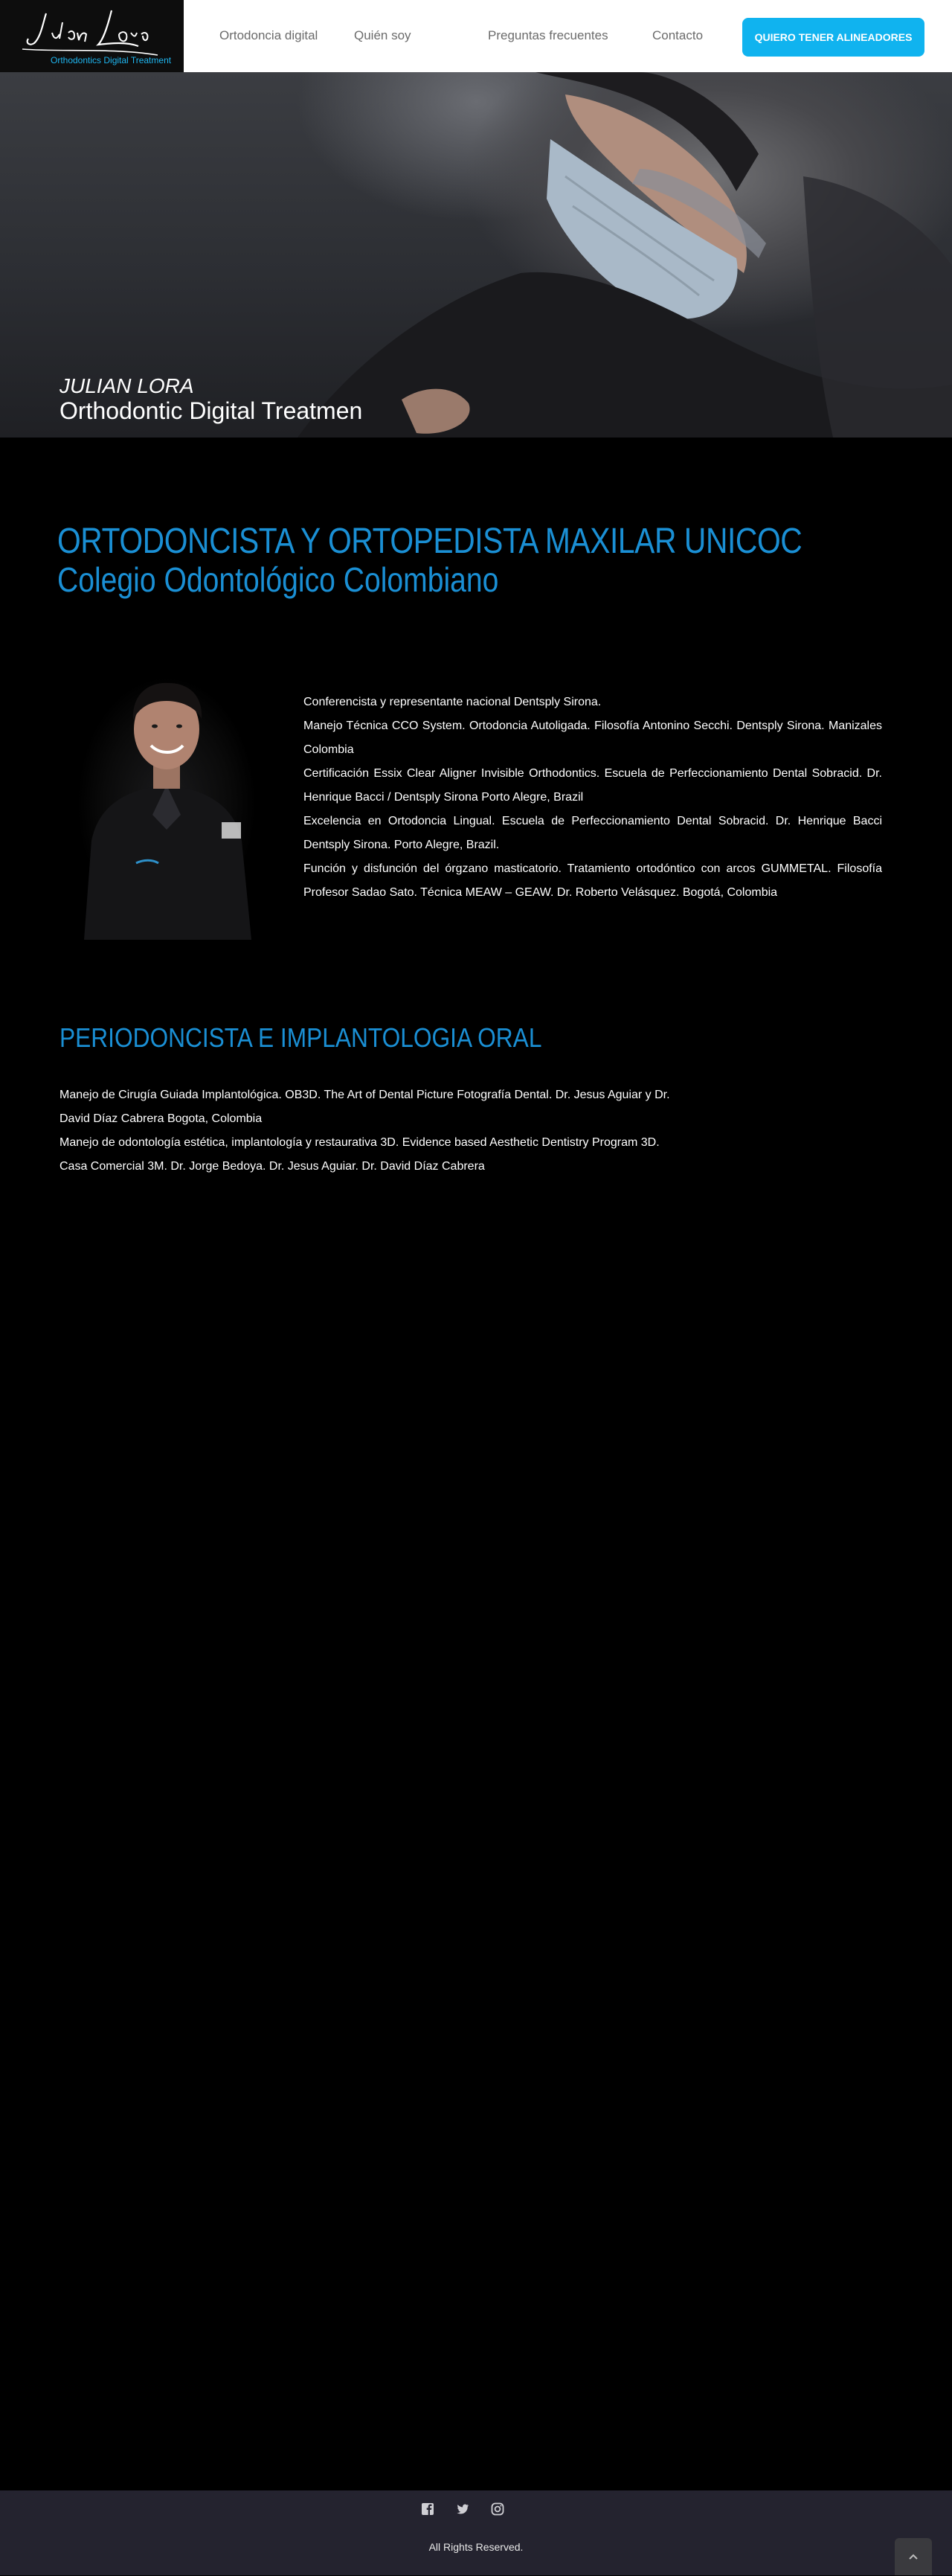 This screenshot has height=2576, width=952. What do you see at coordinates (92, 36) in the screenshot?
I see `site-logo: Orthodontics Digital Treatment` at bounding box center [92, 36].